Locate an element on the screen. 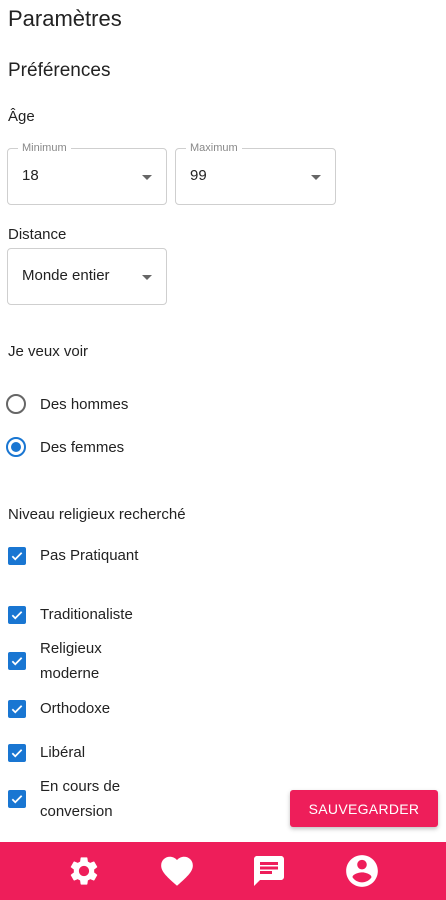 The image size is (446, 900). bottom-nav is located at coordinates (223, 871).